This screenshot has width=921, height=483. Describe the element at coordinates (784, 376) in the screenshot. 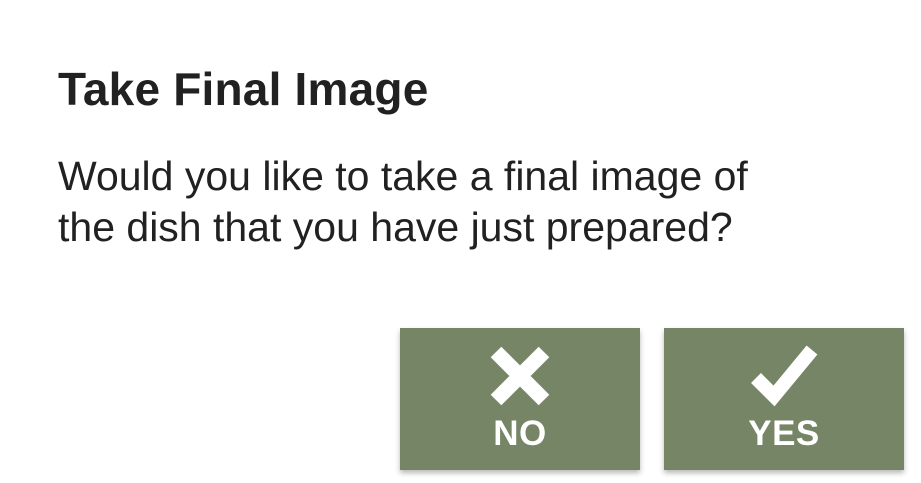

I see `check-icon` at that location.